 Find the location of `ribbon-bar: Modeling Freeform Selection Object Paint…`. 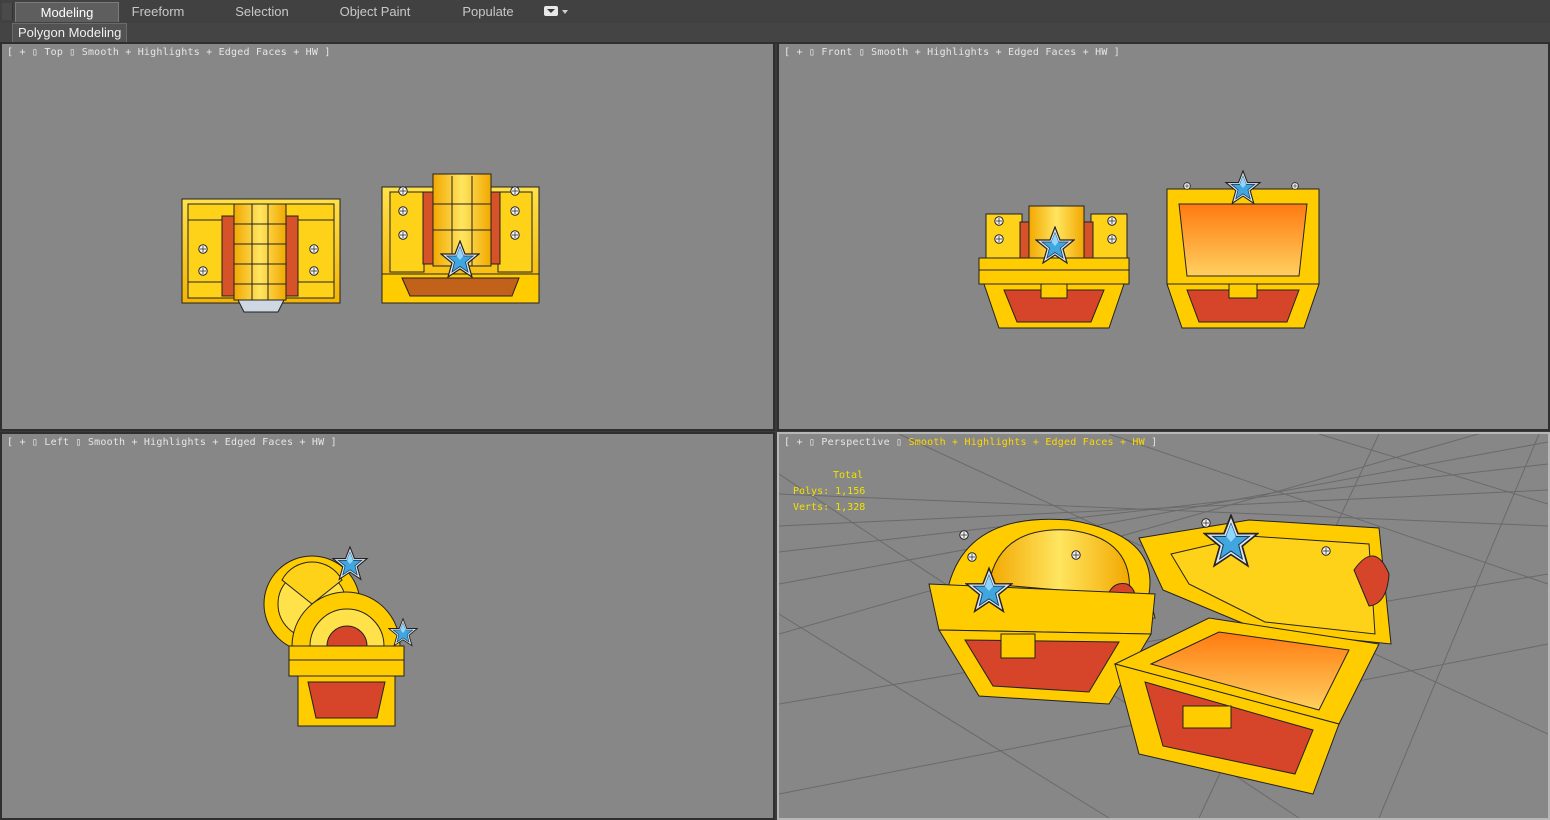

ribbon-bar: Modeling Freeform Selection Object Paint… is located at coordinates (775, 12).